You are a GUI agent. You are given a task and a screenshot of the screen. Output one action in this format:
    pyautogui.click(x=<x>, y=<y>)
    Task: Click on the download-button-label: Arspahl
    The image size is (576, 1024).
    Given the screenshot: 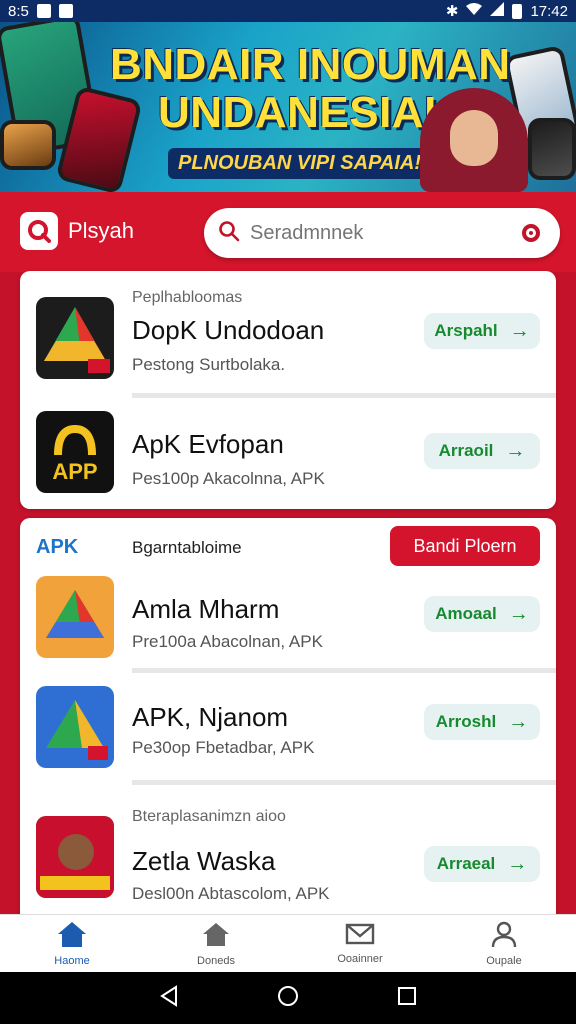 What is the action you would take?
    pyautogui.click(x=466, y=330)
    